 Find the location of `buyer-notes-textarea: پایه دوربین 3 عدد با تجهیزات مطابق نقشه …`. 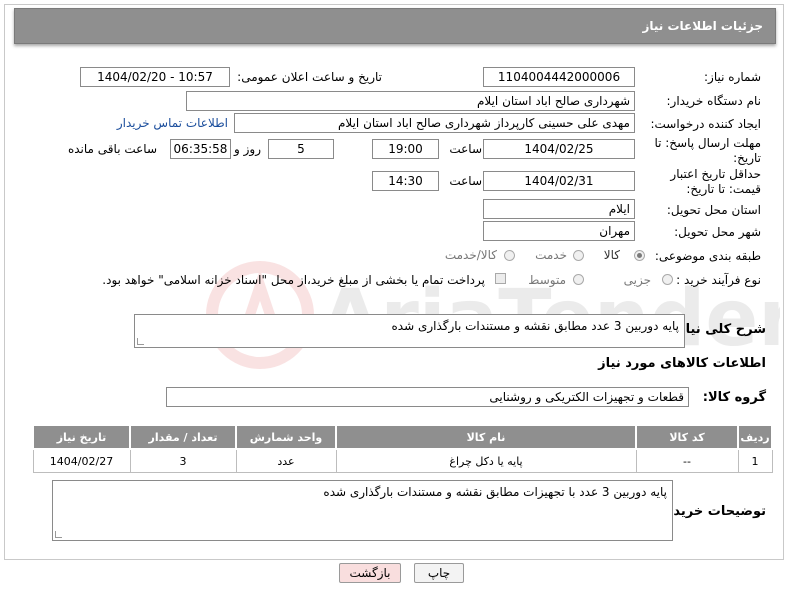

buyer-notes-textarea: پایه دوربین 3 عدد با تجهیزات مطابق نقشه … is located at coordinates (362, 510).